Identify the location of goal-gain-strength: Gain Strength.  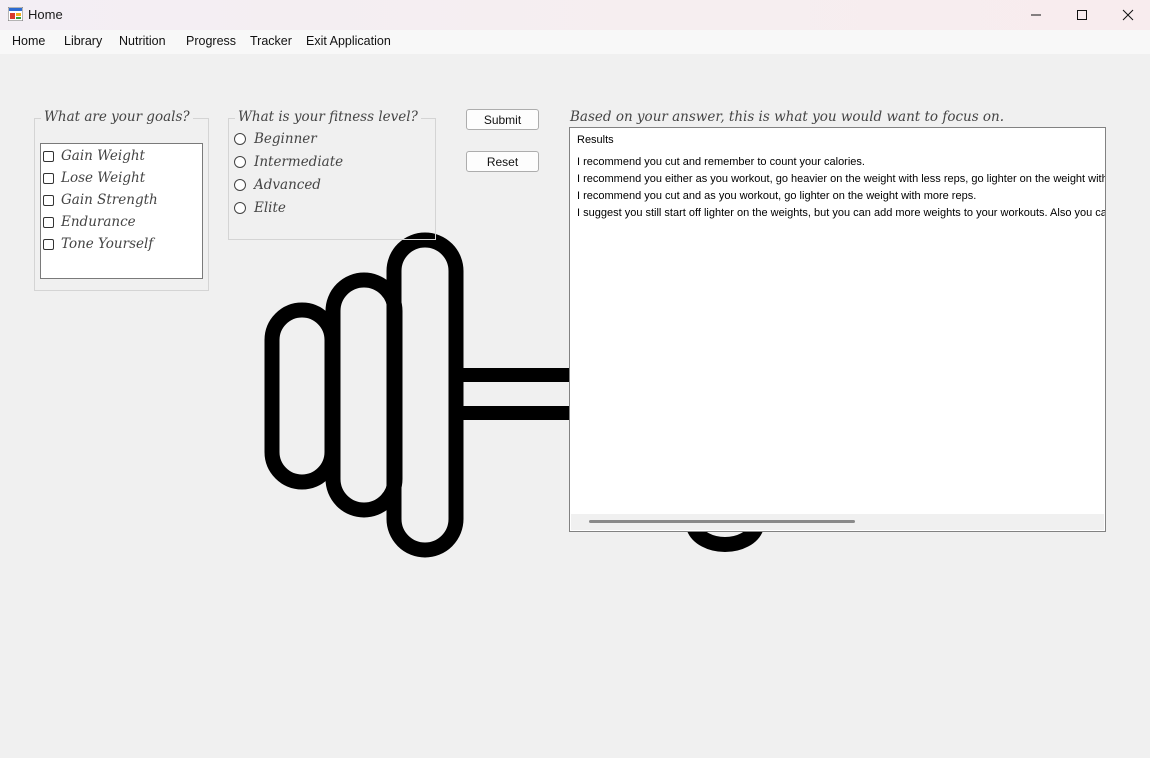
(100, 200).